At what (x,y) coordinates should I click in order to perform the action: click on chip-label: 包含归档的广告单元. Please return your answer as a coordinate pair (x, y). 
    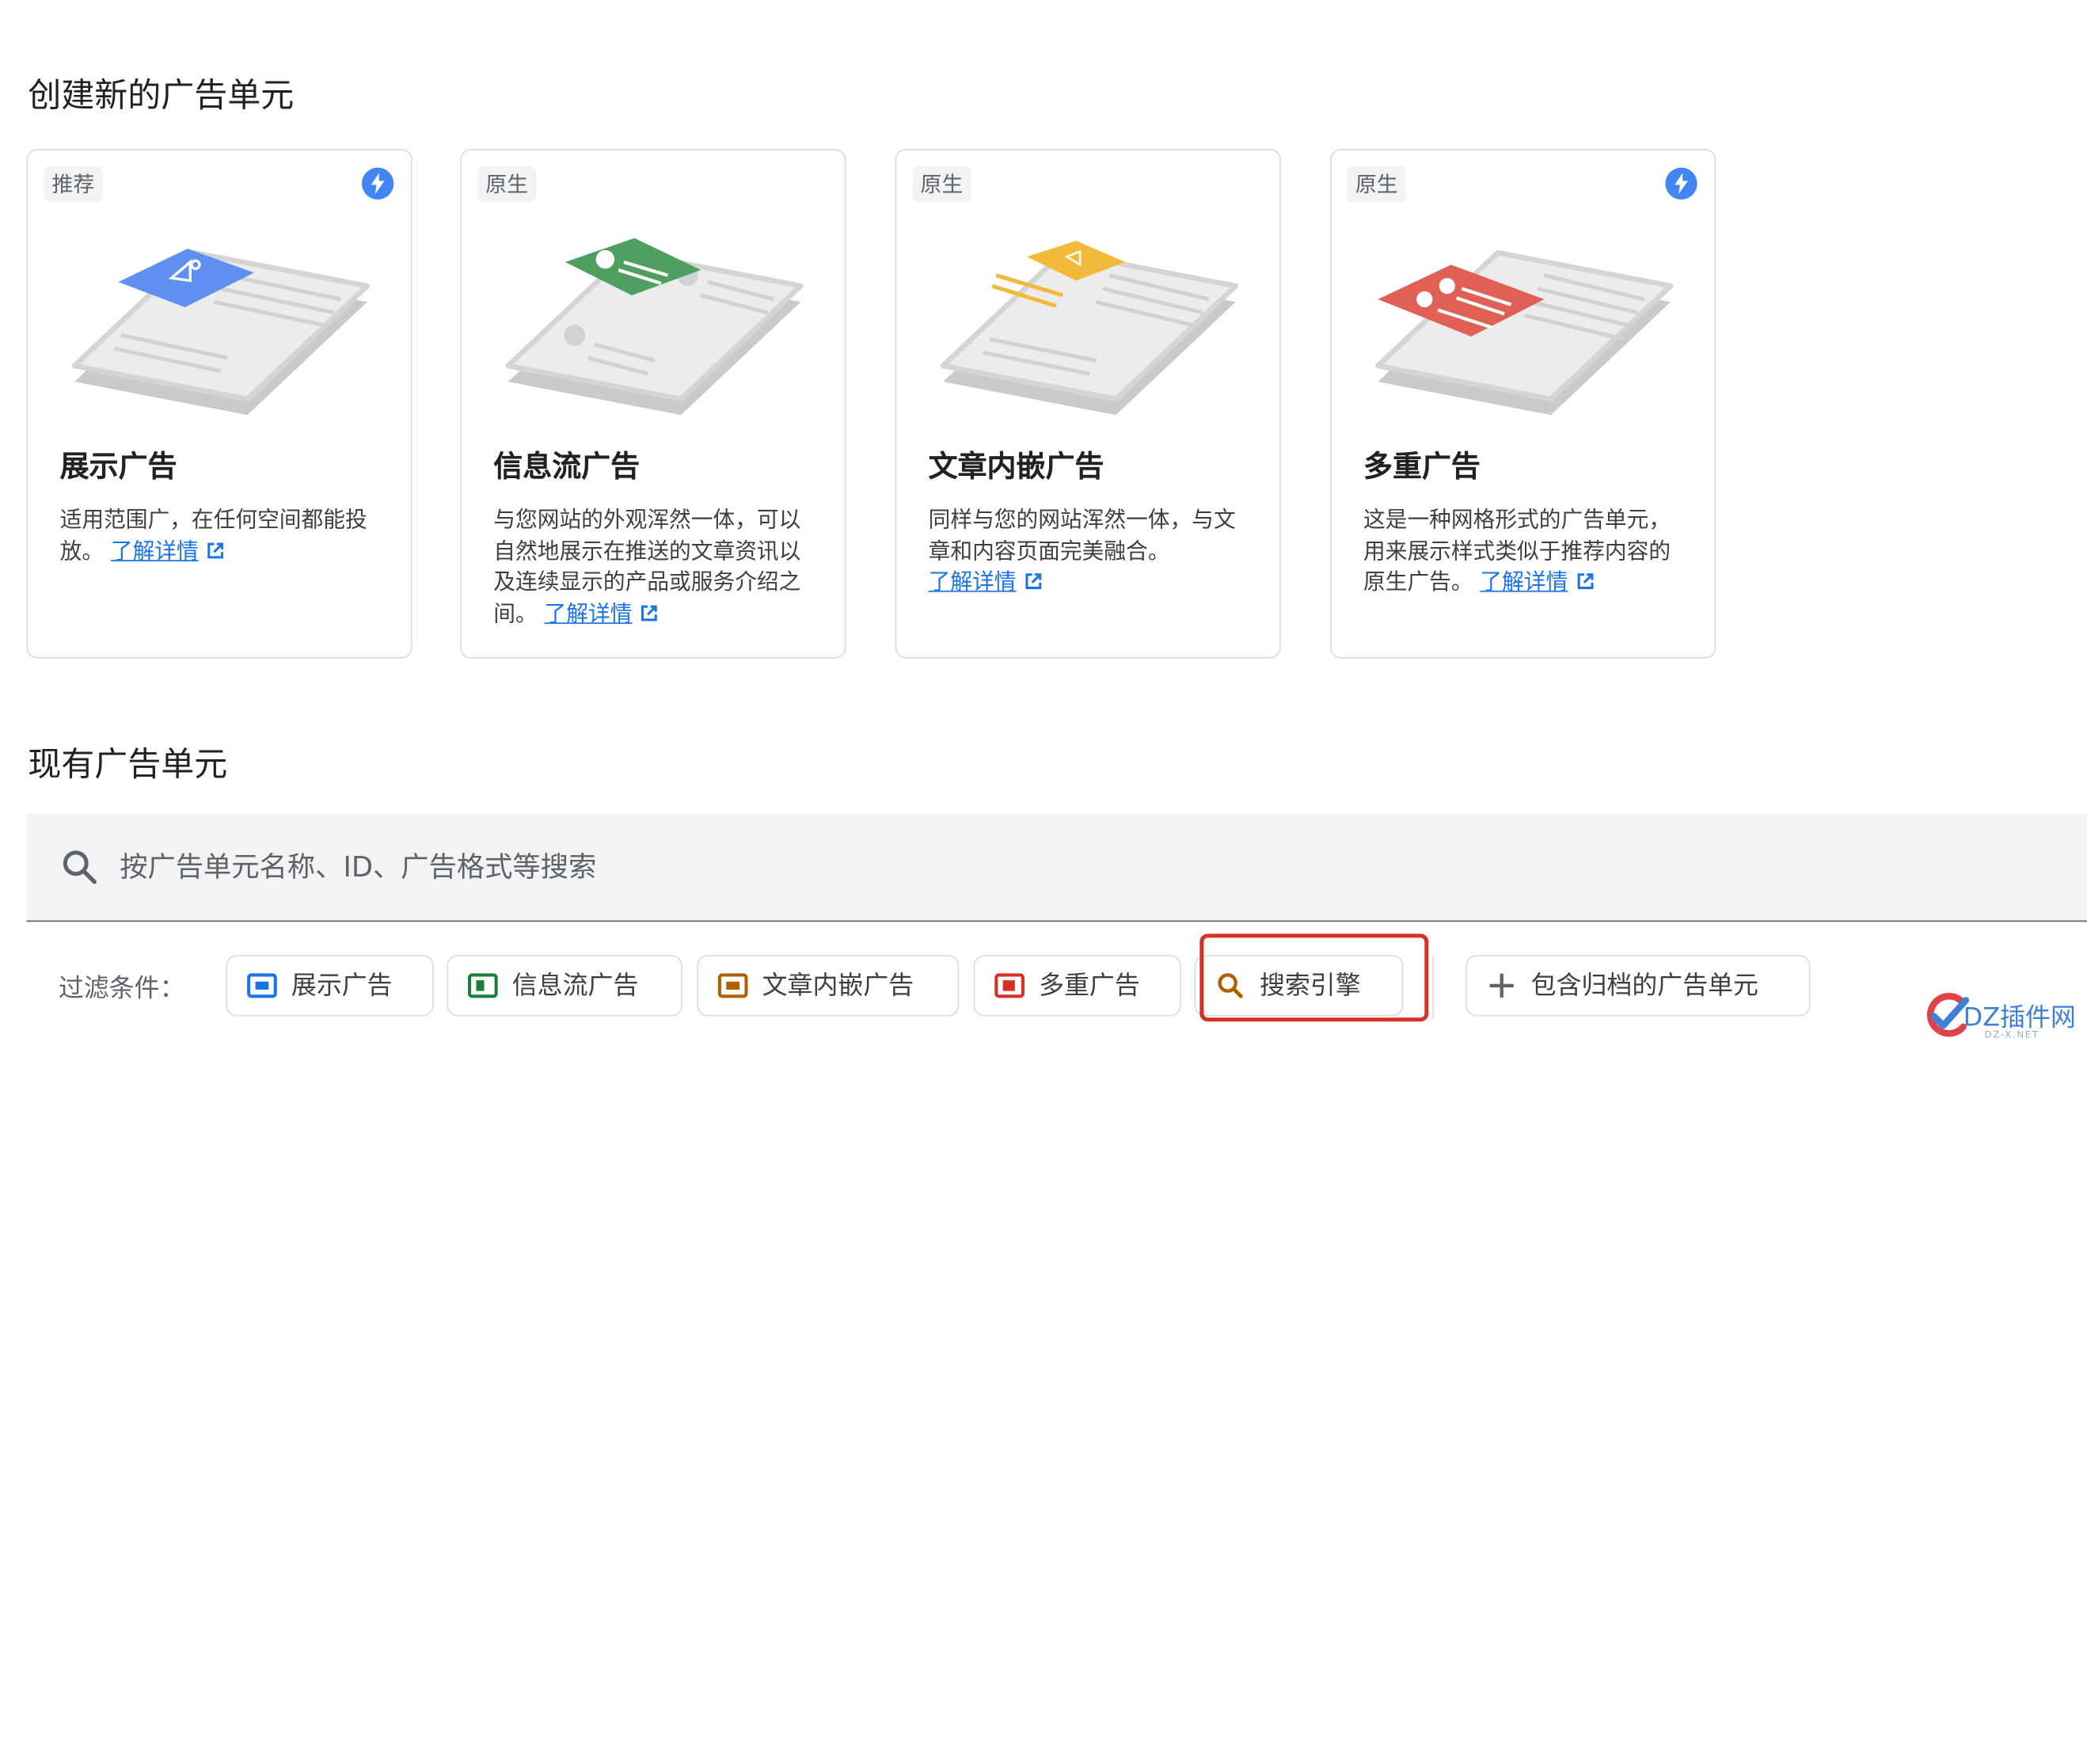
    Looking at the image, I should click on (1644, 986).